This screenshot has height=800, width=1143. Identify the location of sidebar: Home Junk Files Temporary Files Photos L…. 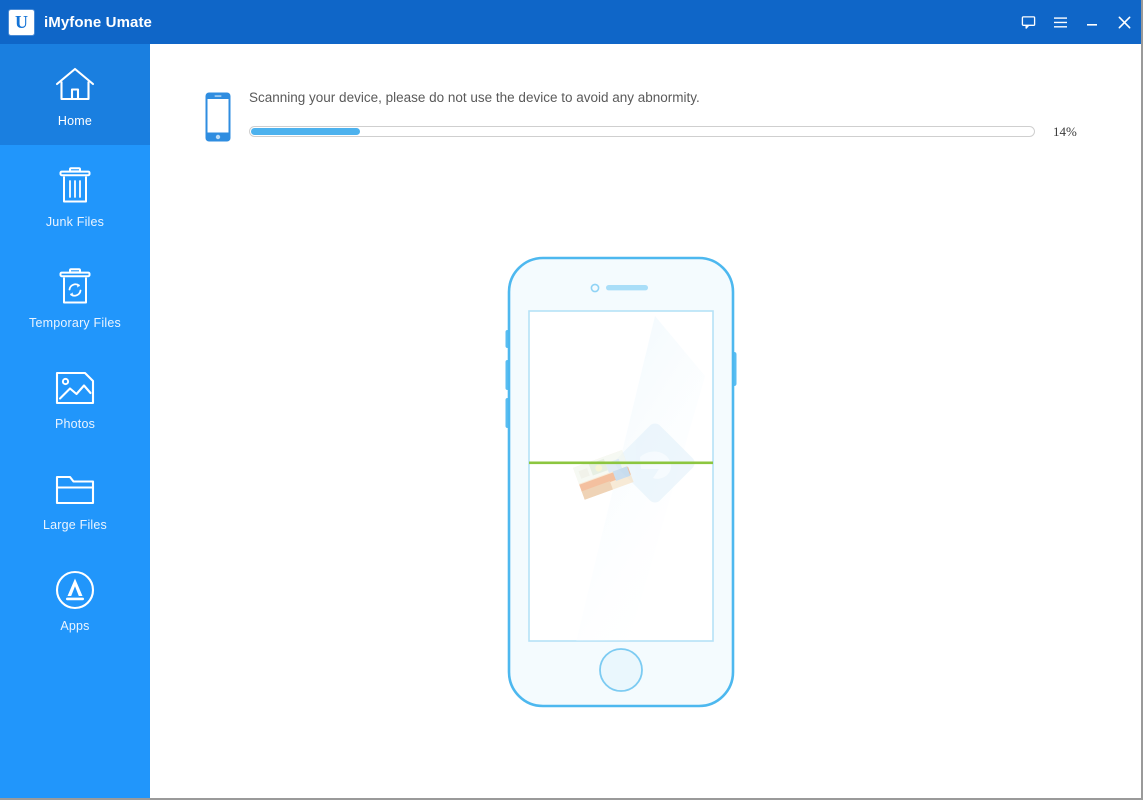
(75, 421).